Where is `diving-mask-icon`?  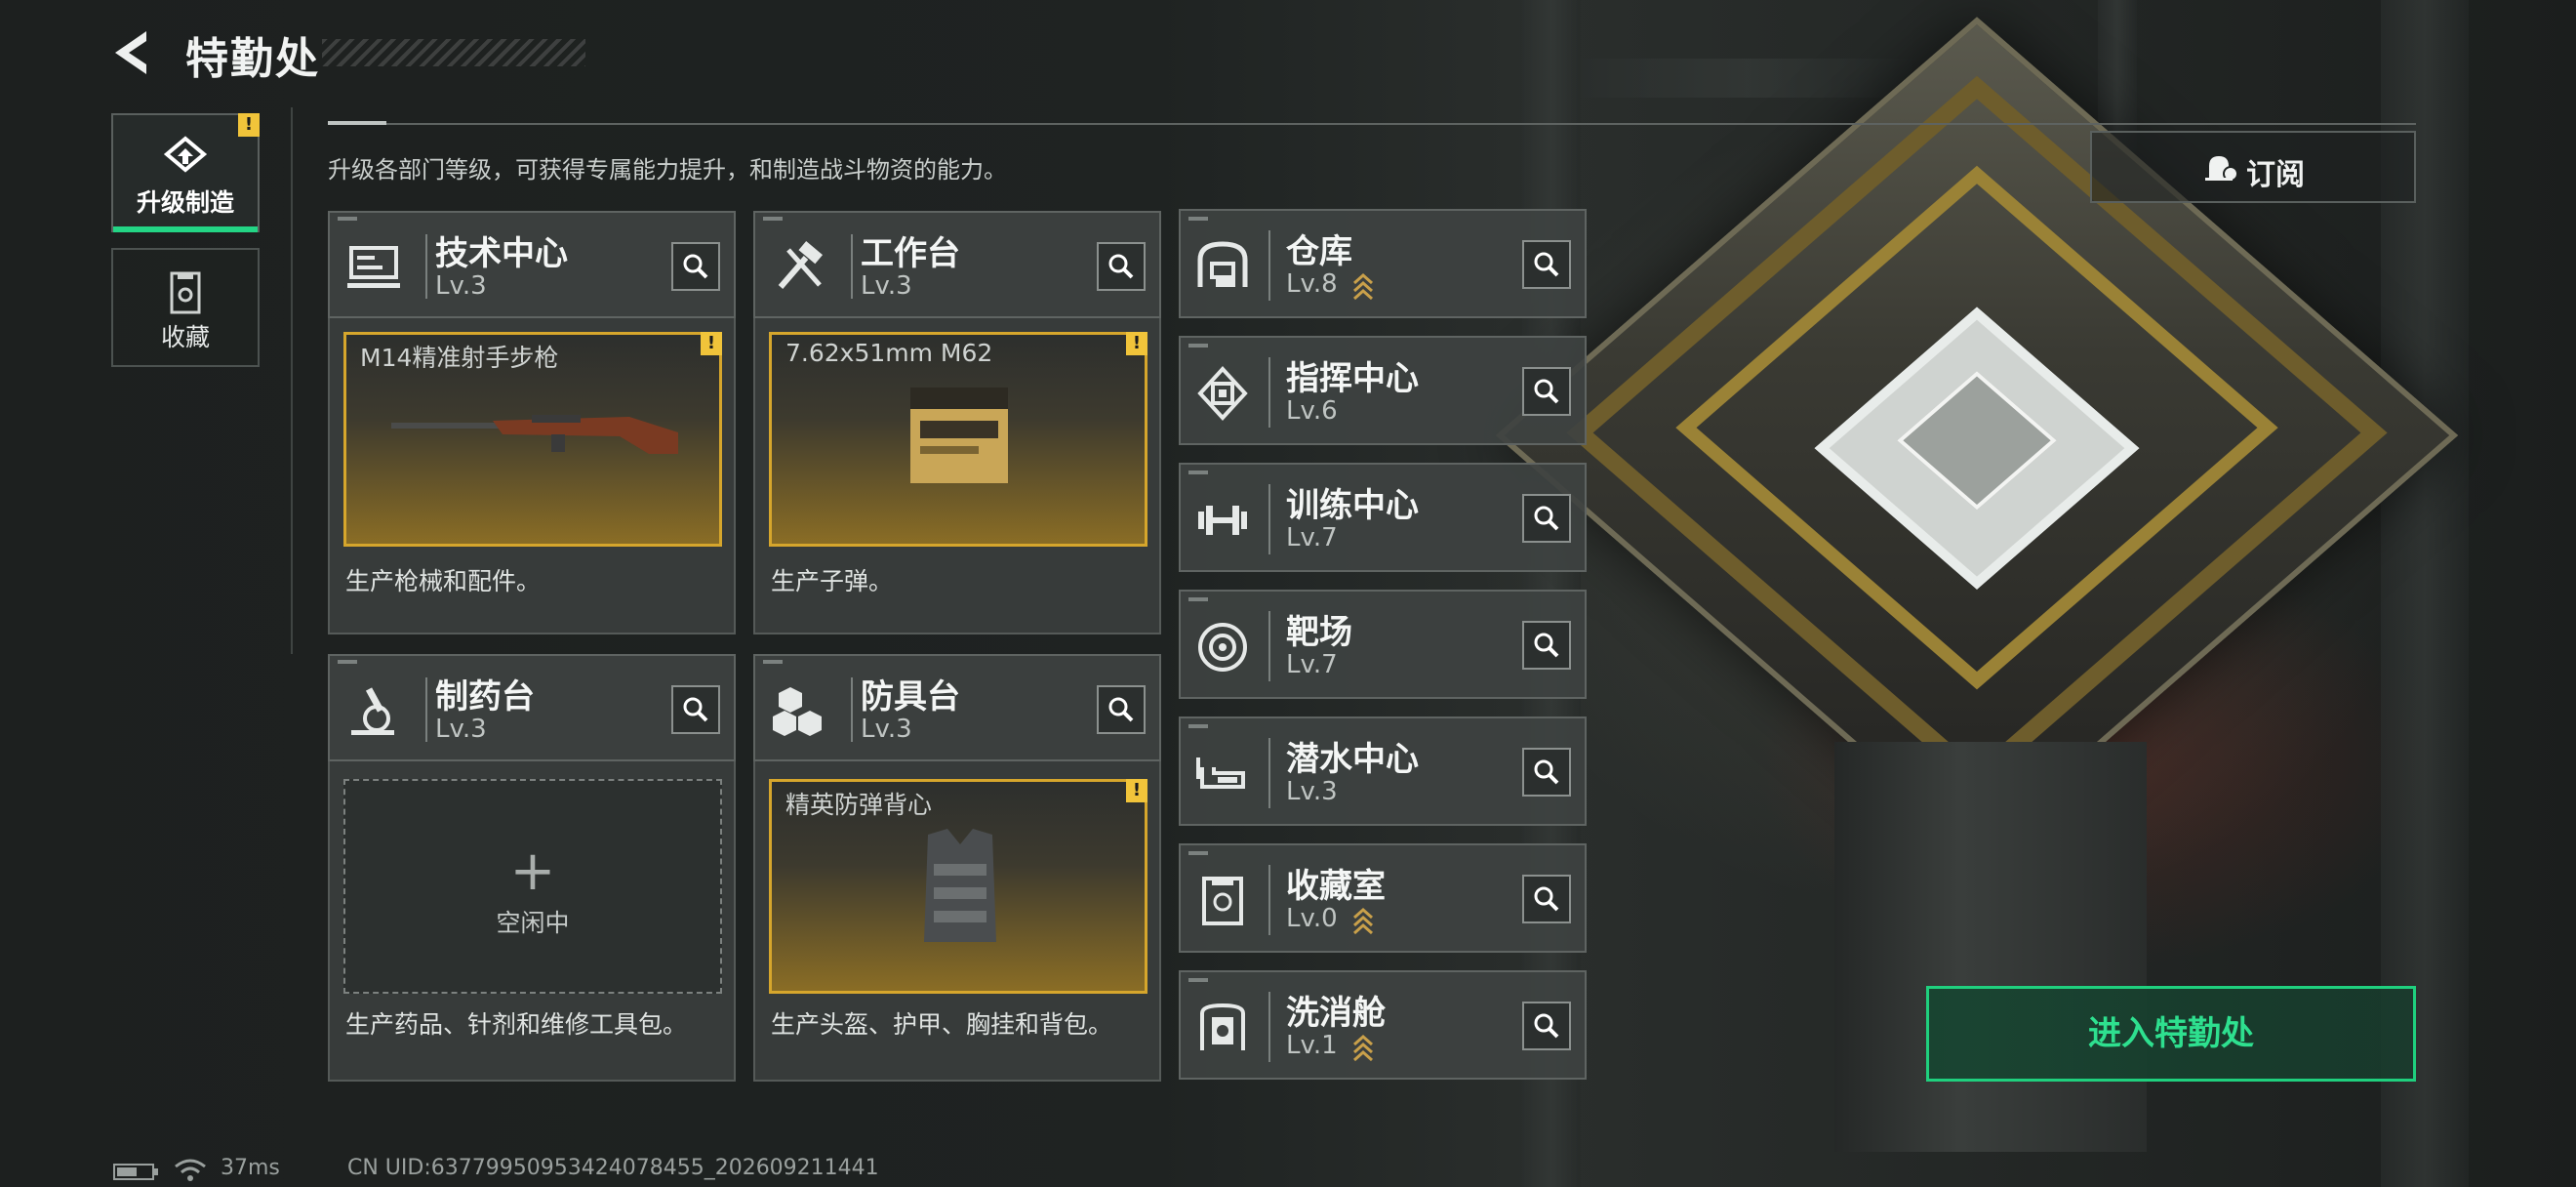
diving-mask-icon is located at coordinates (1220, 773).